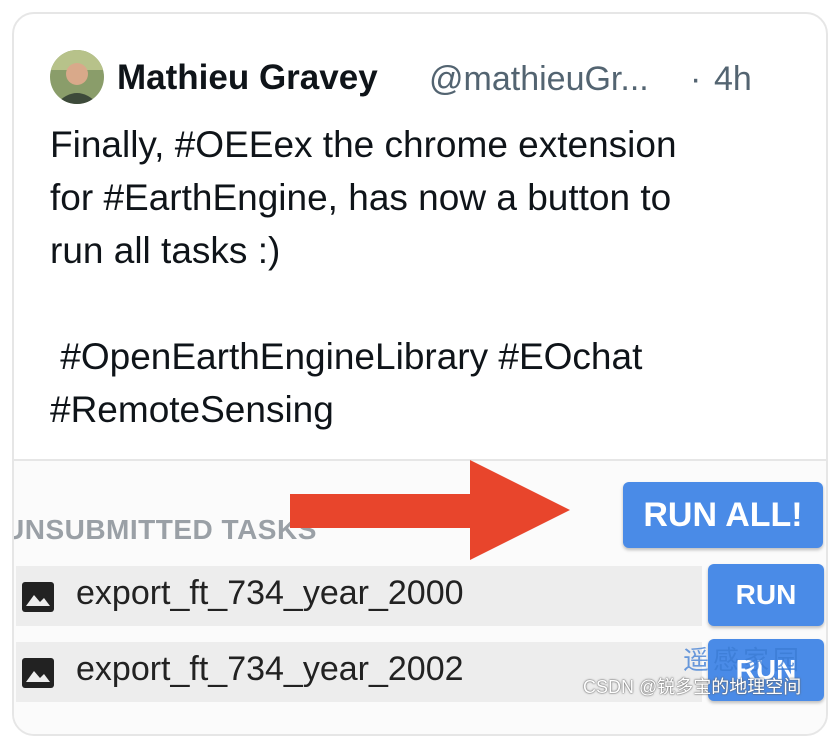 Image resolution: width=830 pixels, height=736 pixels. I want to click on tasks-section-title-text: UNSUBMITTED TASKS, so click(164, 529).